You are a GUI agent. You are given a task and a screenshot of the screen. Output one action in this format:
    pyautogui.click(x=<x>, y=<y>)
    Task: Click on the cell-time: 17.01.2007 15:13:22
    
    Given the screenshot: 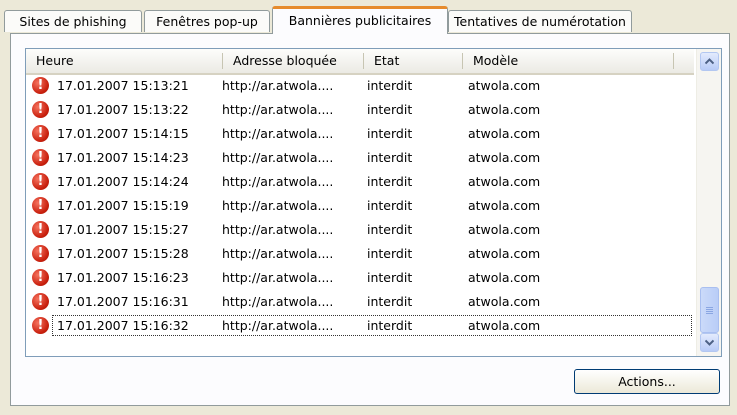 What is the action you would take?
    pyautogui.click(x=123, y=109)
    